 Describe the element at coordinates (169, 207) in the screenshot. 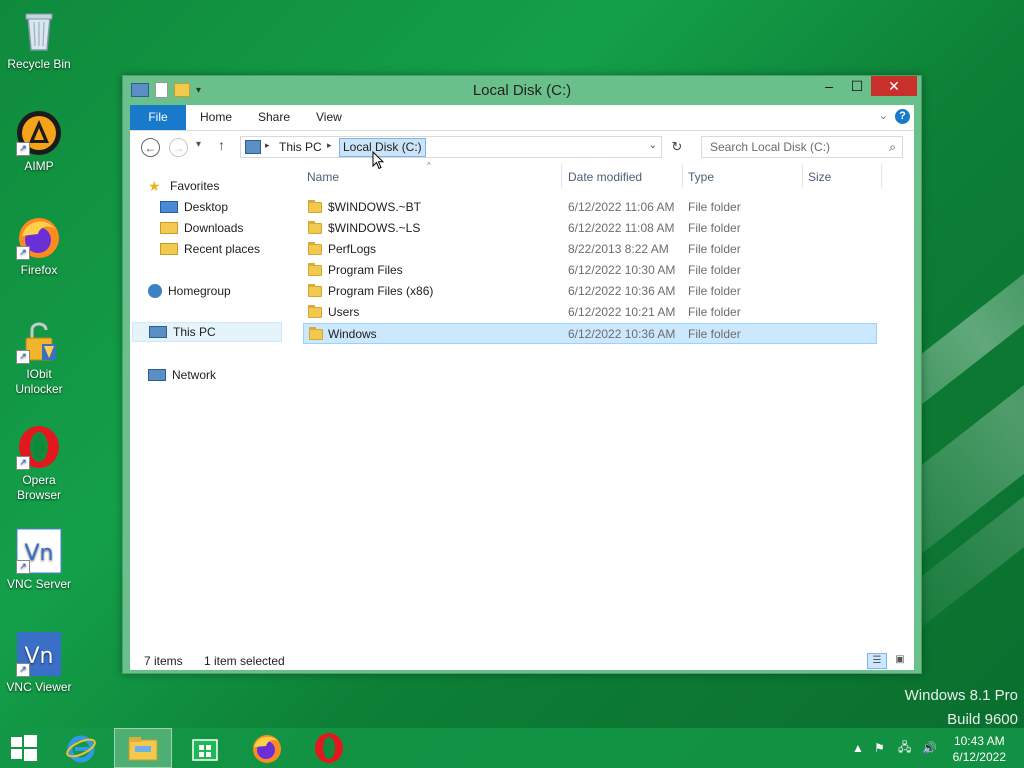

I see `desktop-icon` at that location.